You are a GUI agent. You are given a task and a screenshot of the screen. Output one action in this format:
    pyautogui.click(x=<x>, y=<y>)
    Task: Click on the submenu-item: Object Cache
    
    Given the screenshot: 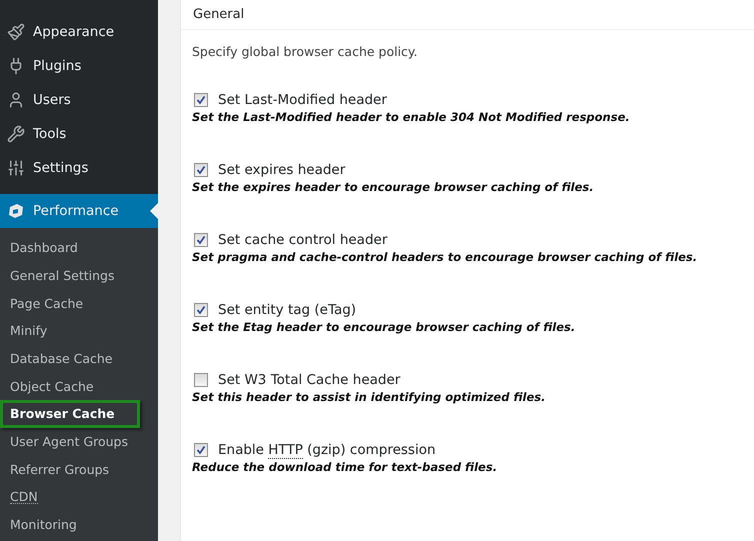 What is the action you would take?
    pyautogui.click(x=79, y=386)
    